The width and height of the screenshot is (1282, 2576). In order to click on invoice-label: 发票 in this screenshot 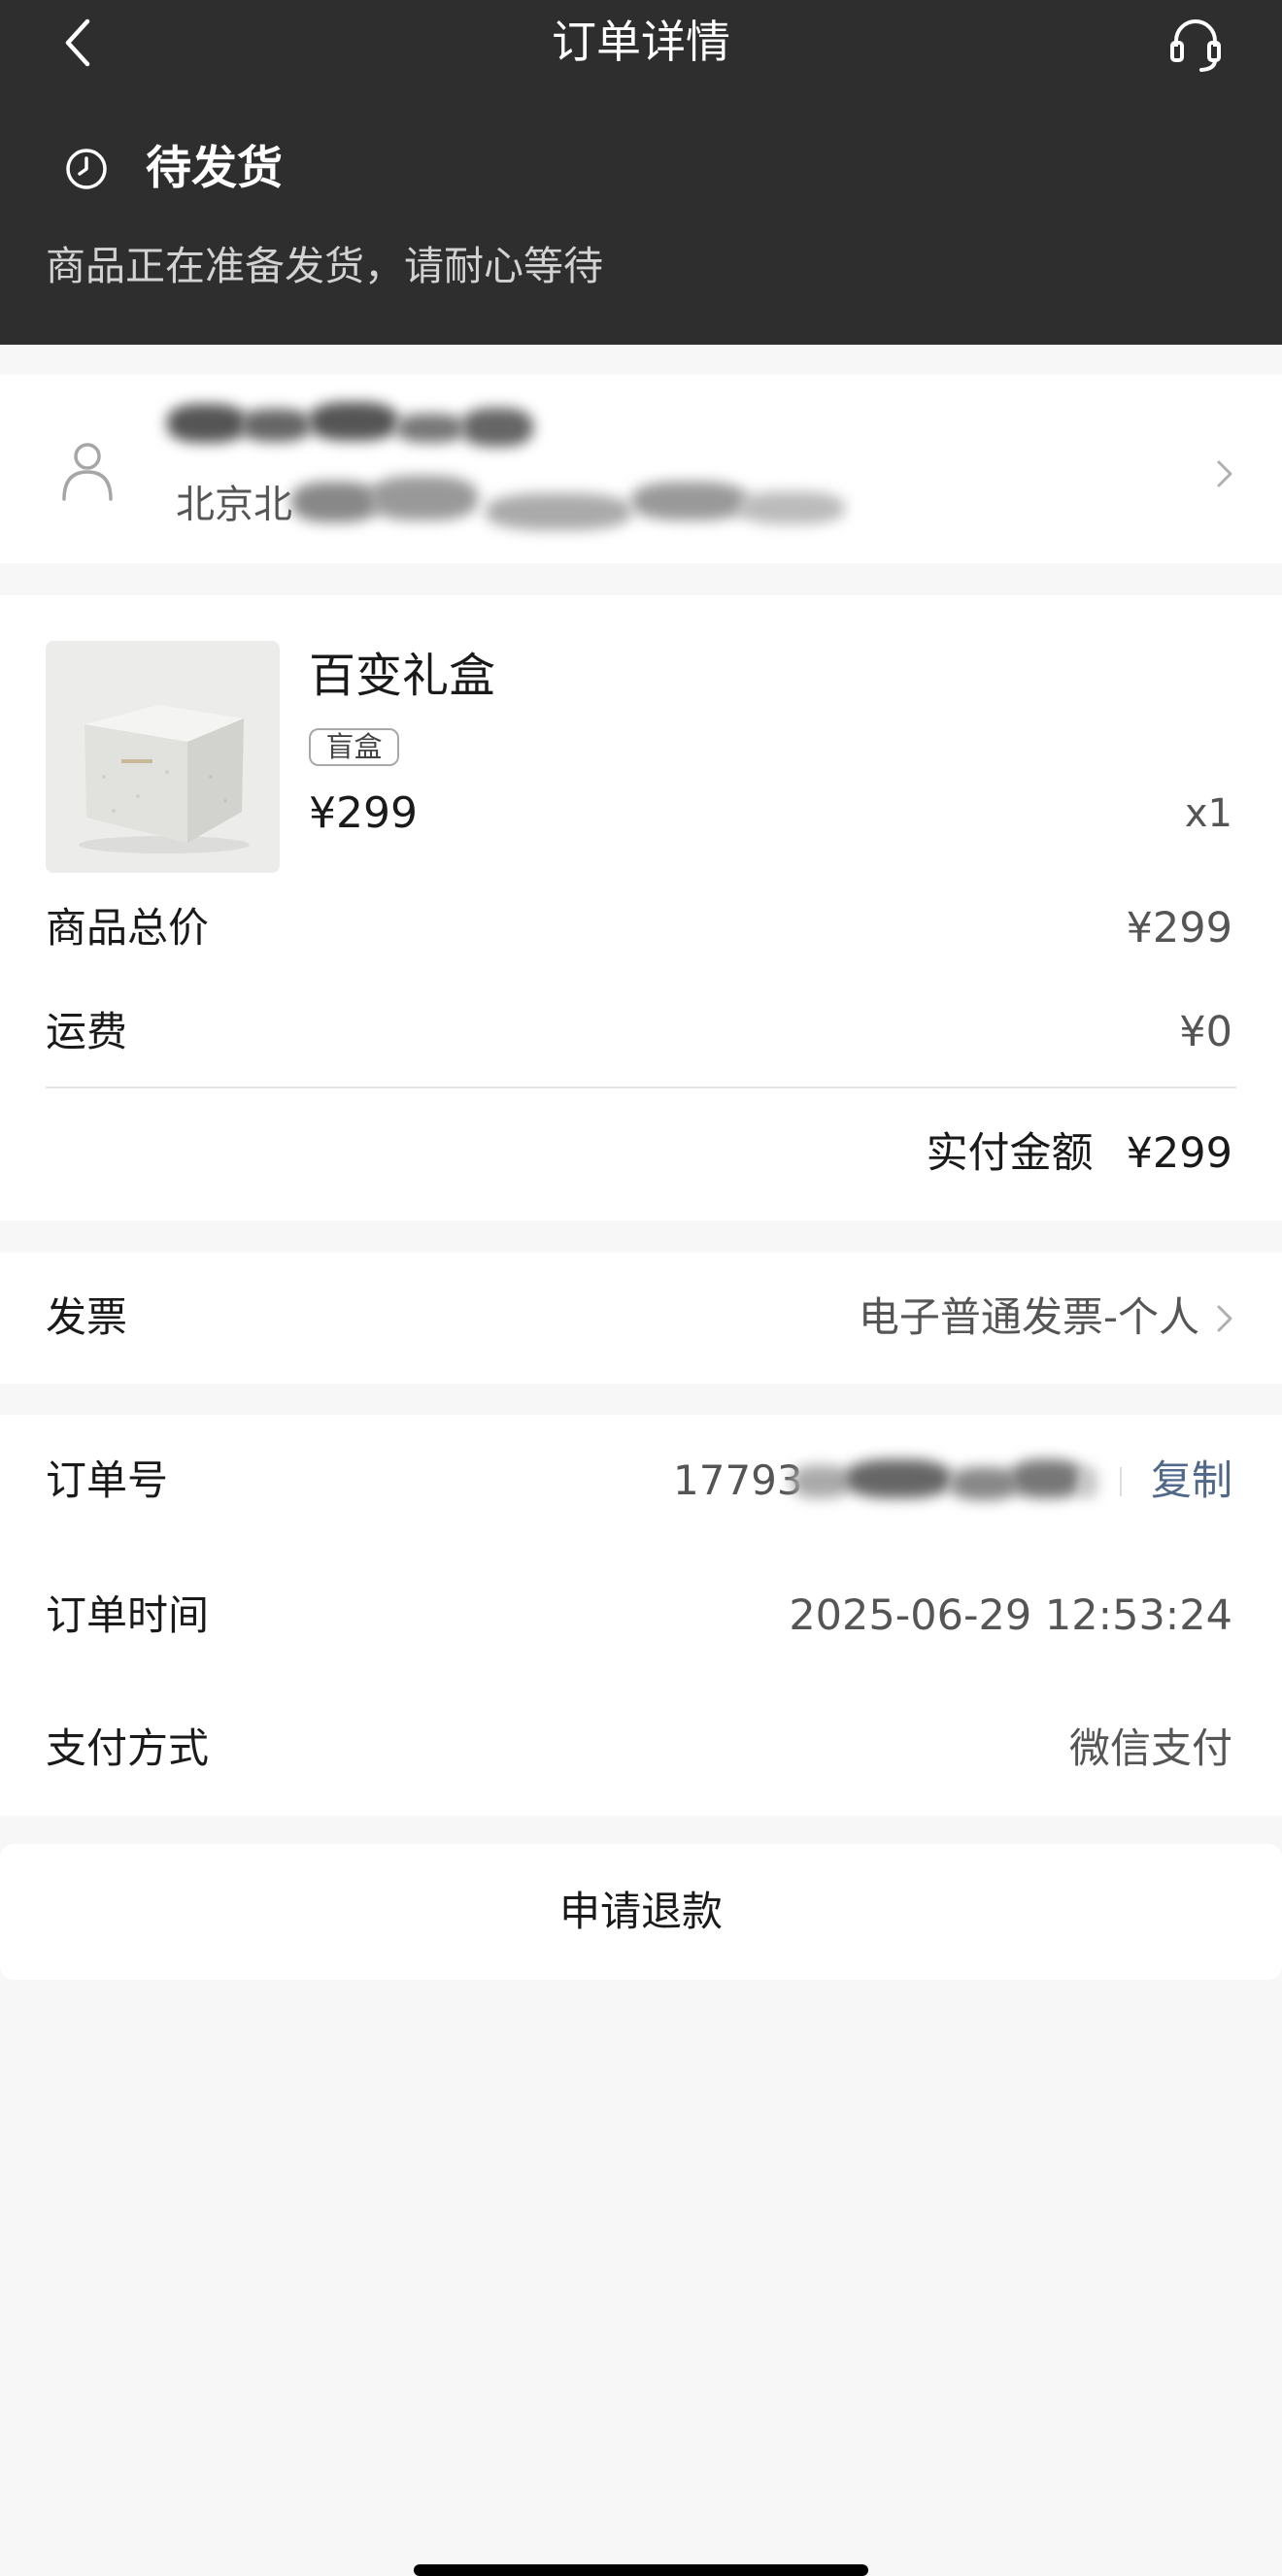, I will do `click(87, 1317)`.